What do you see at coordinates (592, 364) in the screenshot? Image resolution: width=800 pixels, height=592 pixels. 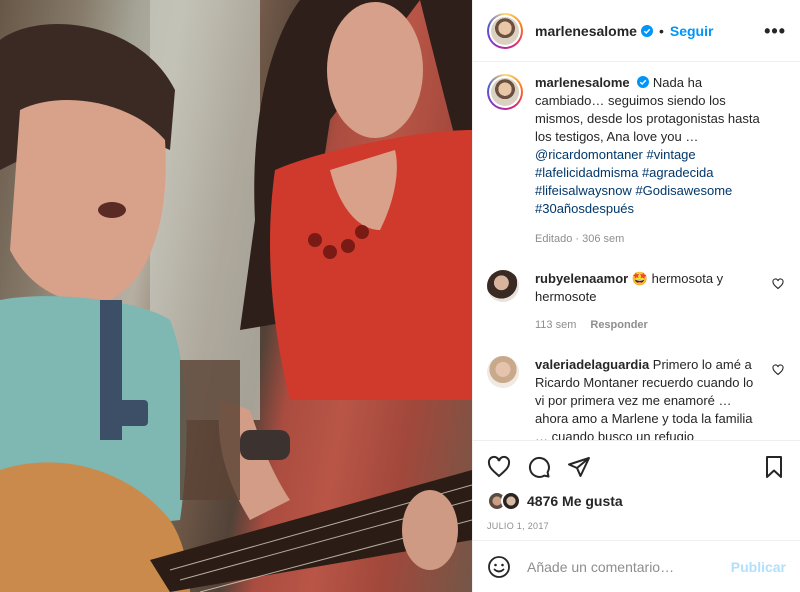 I see `comment-username: valeriadelaguardia` at bounding box center [592, 364].